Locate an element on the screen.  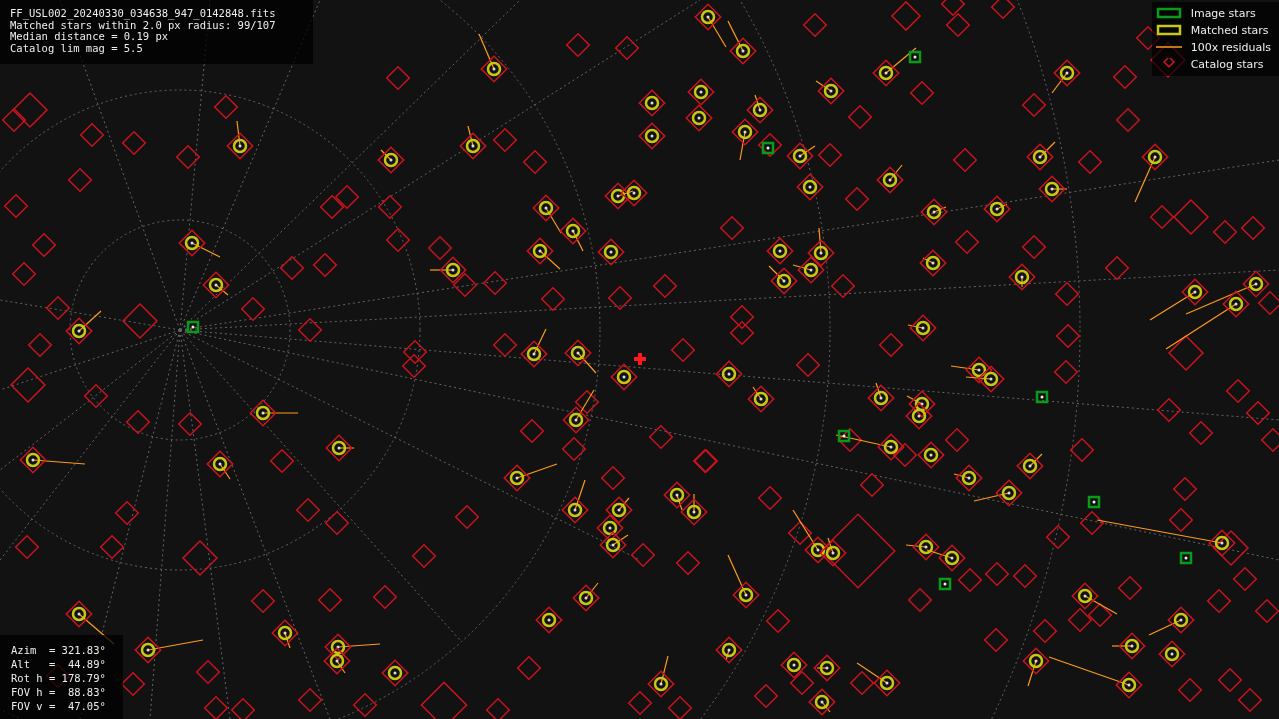
pointing-text: Azim = 321.83° is located at coordinates (59, 650).